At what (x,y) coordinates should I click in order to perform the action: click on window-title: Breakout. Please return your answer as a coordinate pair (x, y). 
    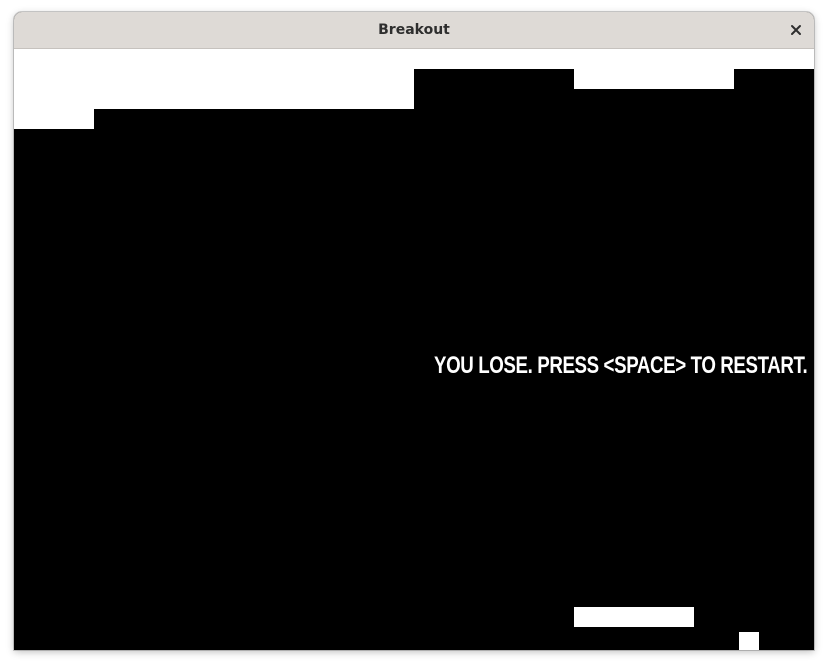
    Looking at the image, I should click on (414, 30).